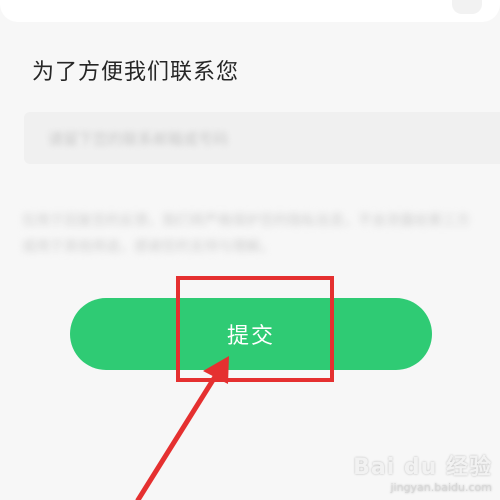 The image size is (500, 500). Describe the element at coordinates (422, 467) in the screenshot. I see `watermark-brand: Bai du 经验` at that location.